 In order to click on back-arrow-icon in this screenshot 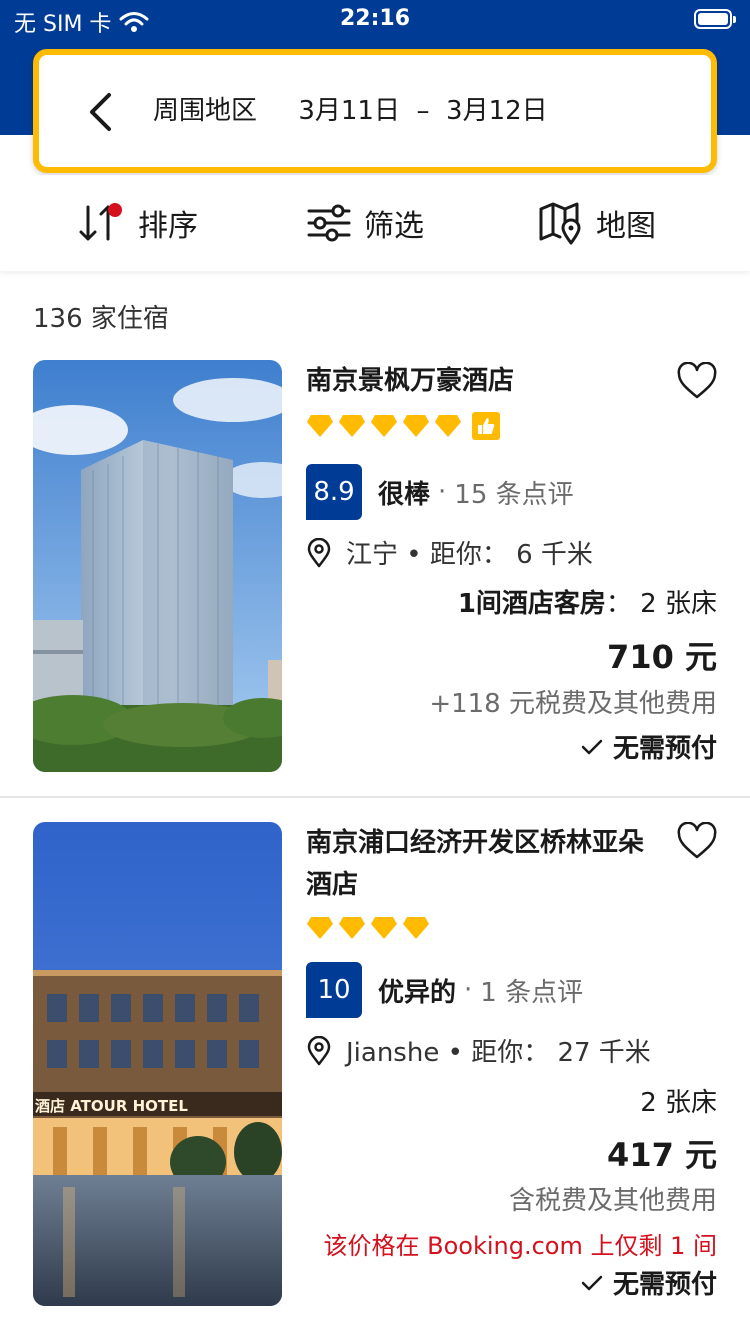, I will do `click(101, 112)`.